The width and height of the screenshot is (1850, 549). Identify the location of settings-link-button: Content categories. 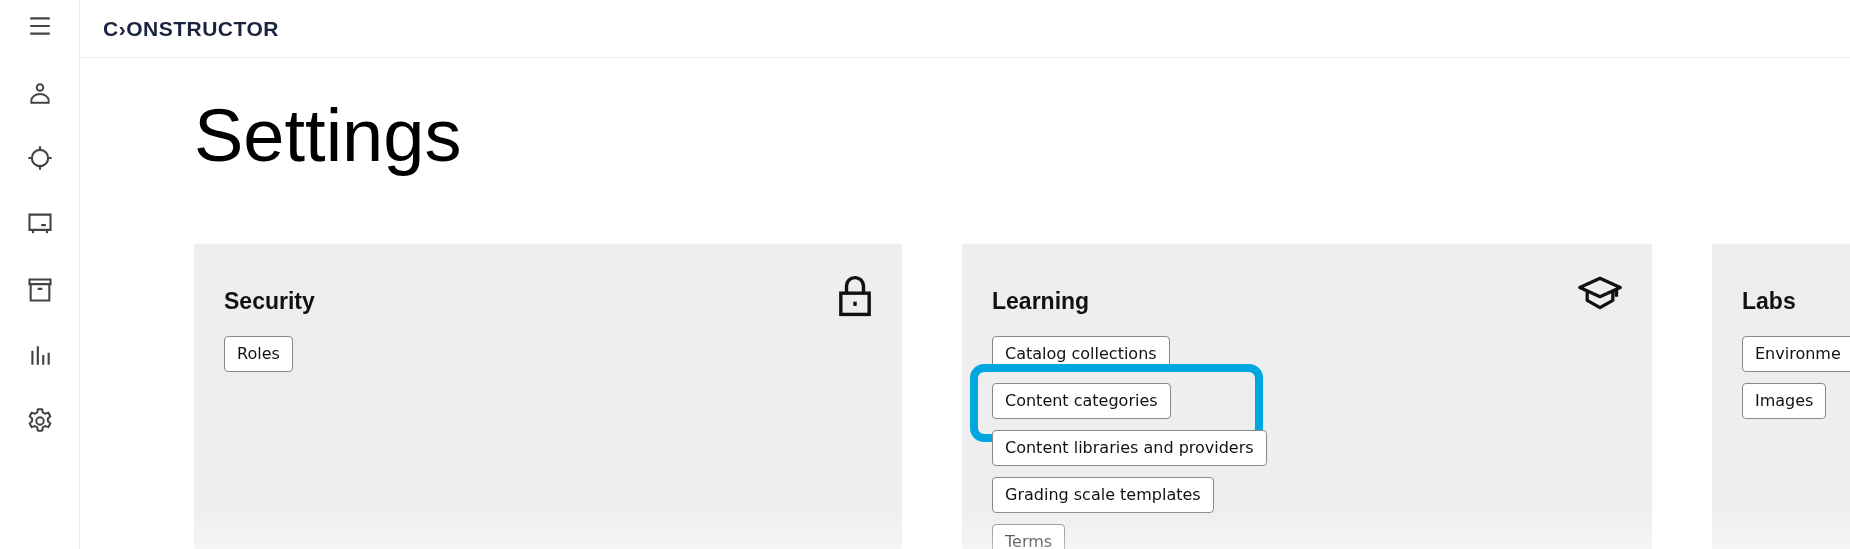
(1081, 400).